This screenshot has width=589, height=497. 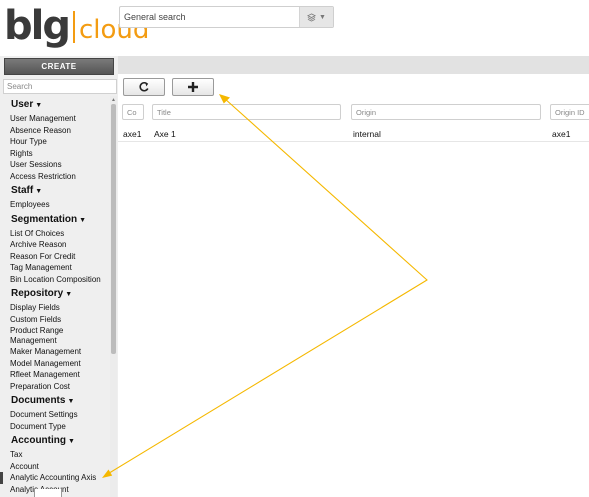 What do you see at coordinates (55, 190) in the screenshot?
I see `menu-section-staff: Staff ▼` at bounding box center [55, 190].